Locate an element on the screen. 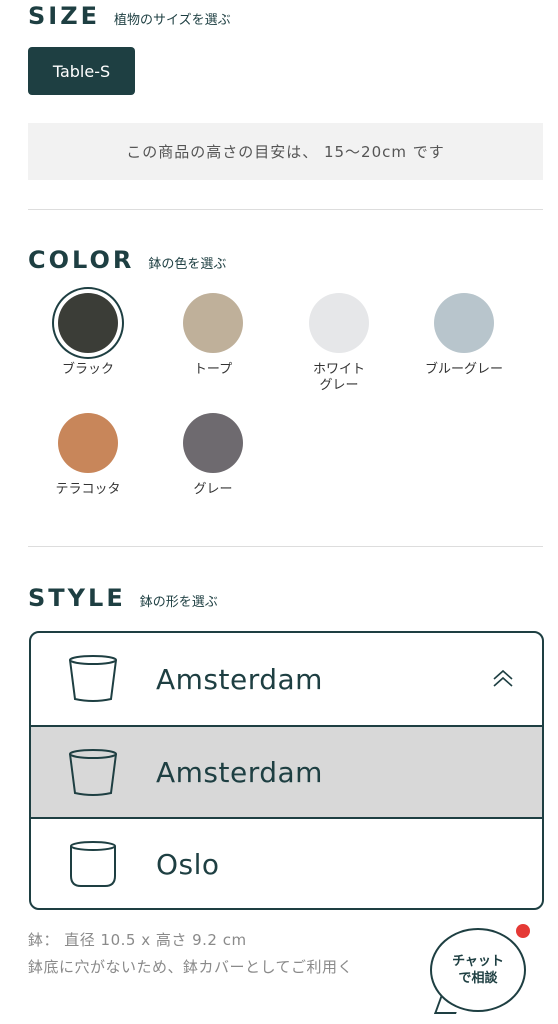  spec-dimensions: 鉢： 直径 10.5 x 高さ 9.2 cm is located at coordinates (137, 940).